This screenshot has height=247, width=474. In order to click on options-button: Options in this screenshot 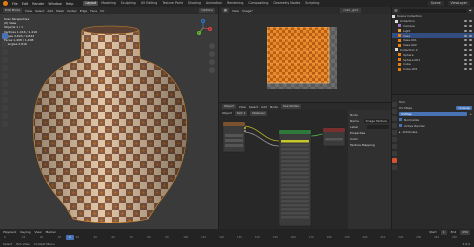, I will do `click(207, 10)`.